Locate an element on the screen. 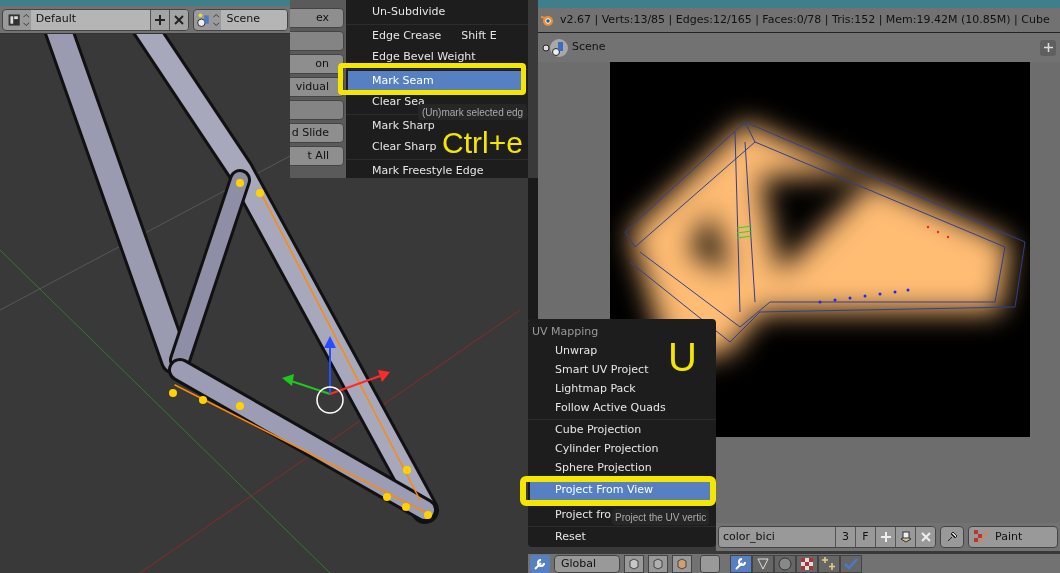 The width and height of the screenshot is (1060, 573). menu-item: Edge Bevel Weight is located at coordinates (424, 57).